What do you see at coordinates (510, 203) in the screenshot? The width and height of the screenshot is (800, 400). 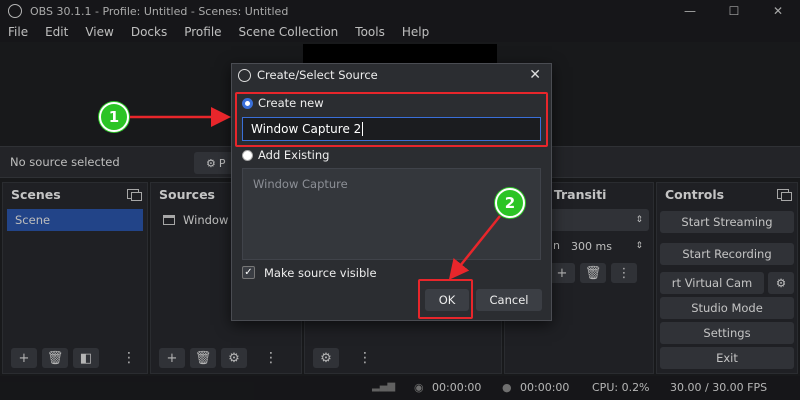 I see `step-2-badge: 2` at bounding box center [510, 203].